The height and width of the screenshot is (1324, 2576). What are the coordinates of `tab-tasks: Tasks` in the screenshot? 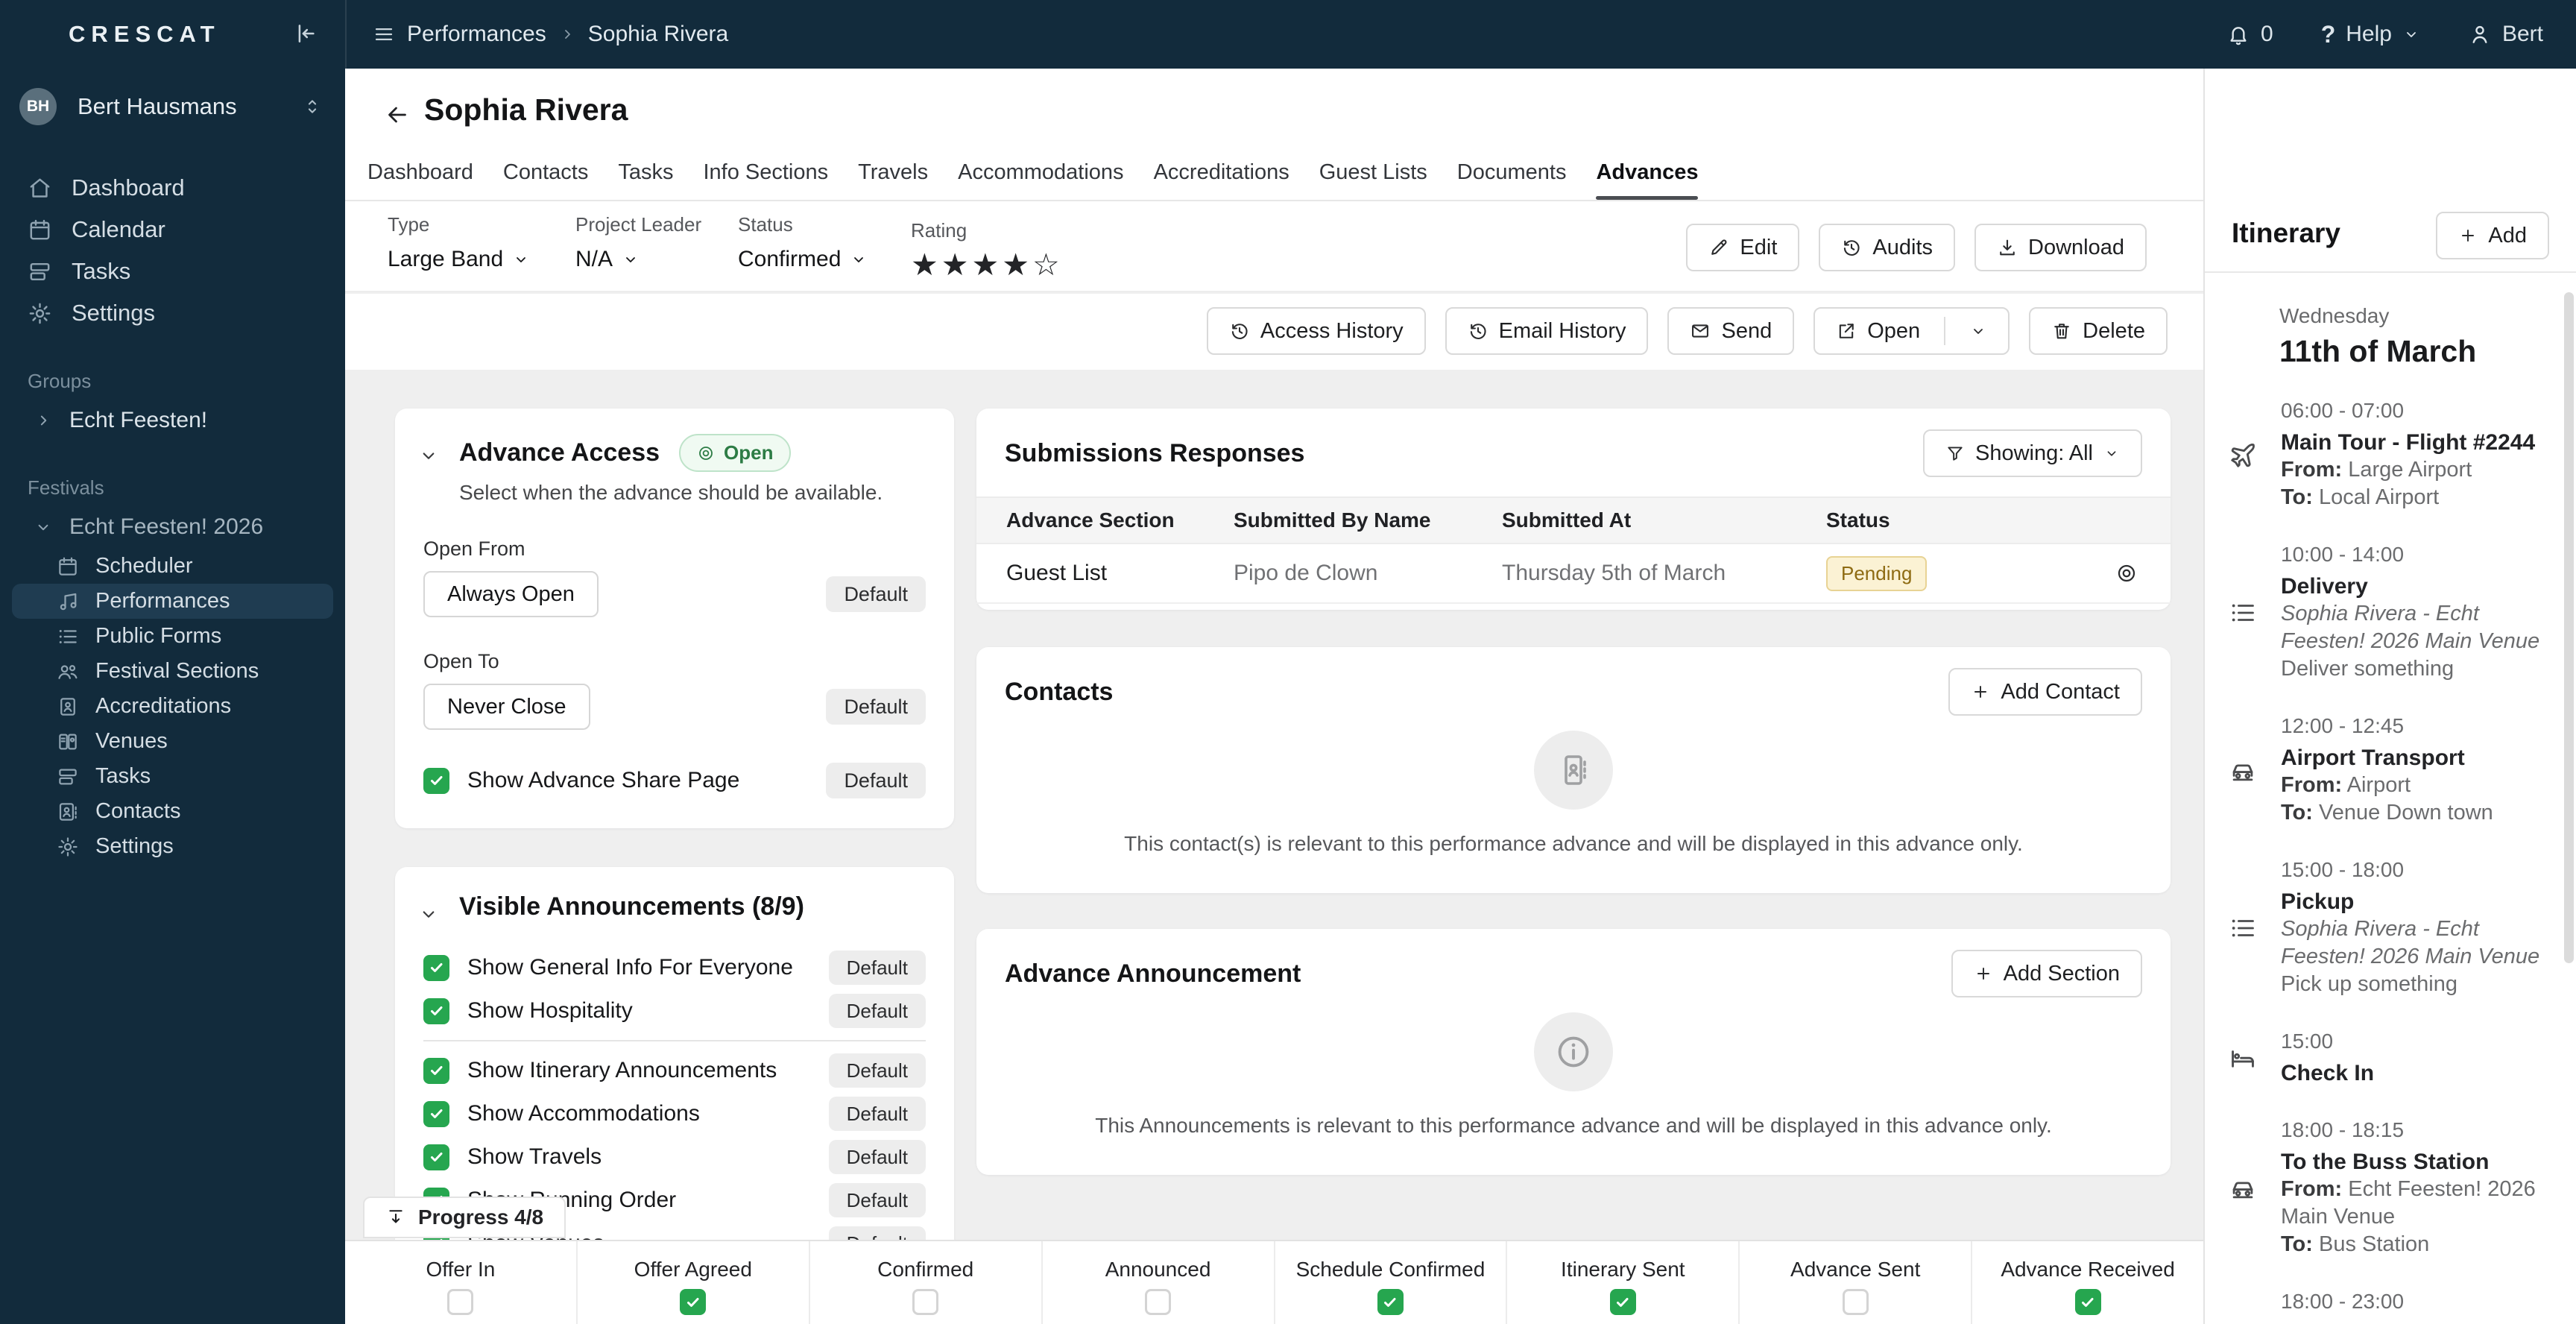 It's located at (645, 180).